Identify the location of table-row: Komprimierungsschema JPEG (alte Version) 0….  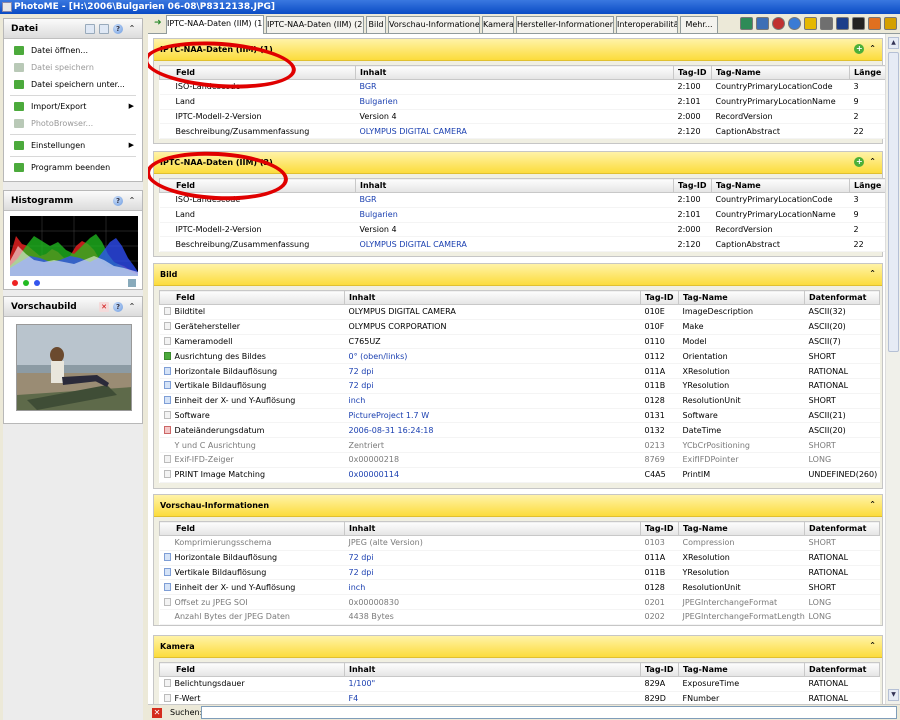
(519, 543).